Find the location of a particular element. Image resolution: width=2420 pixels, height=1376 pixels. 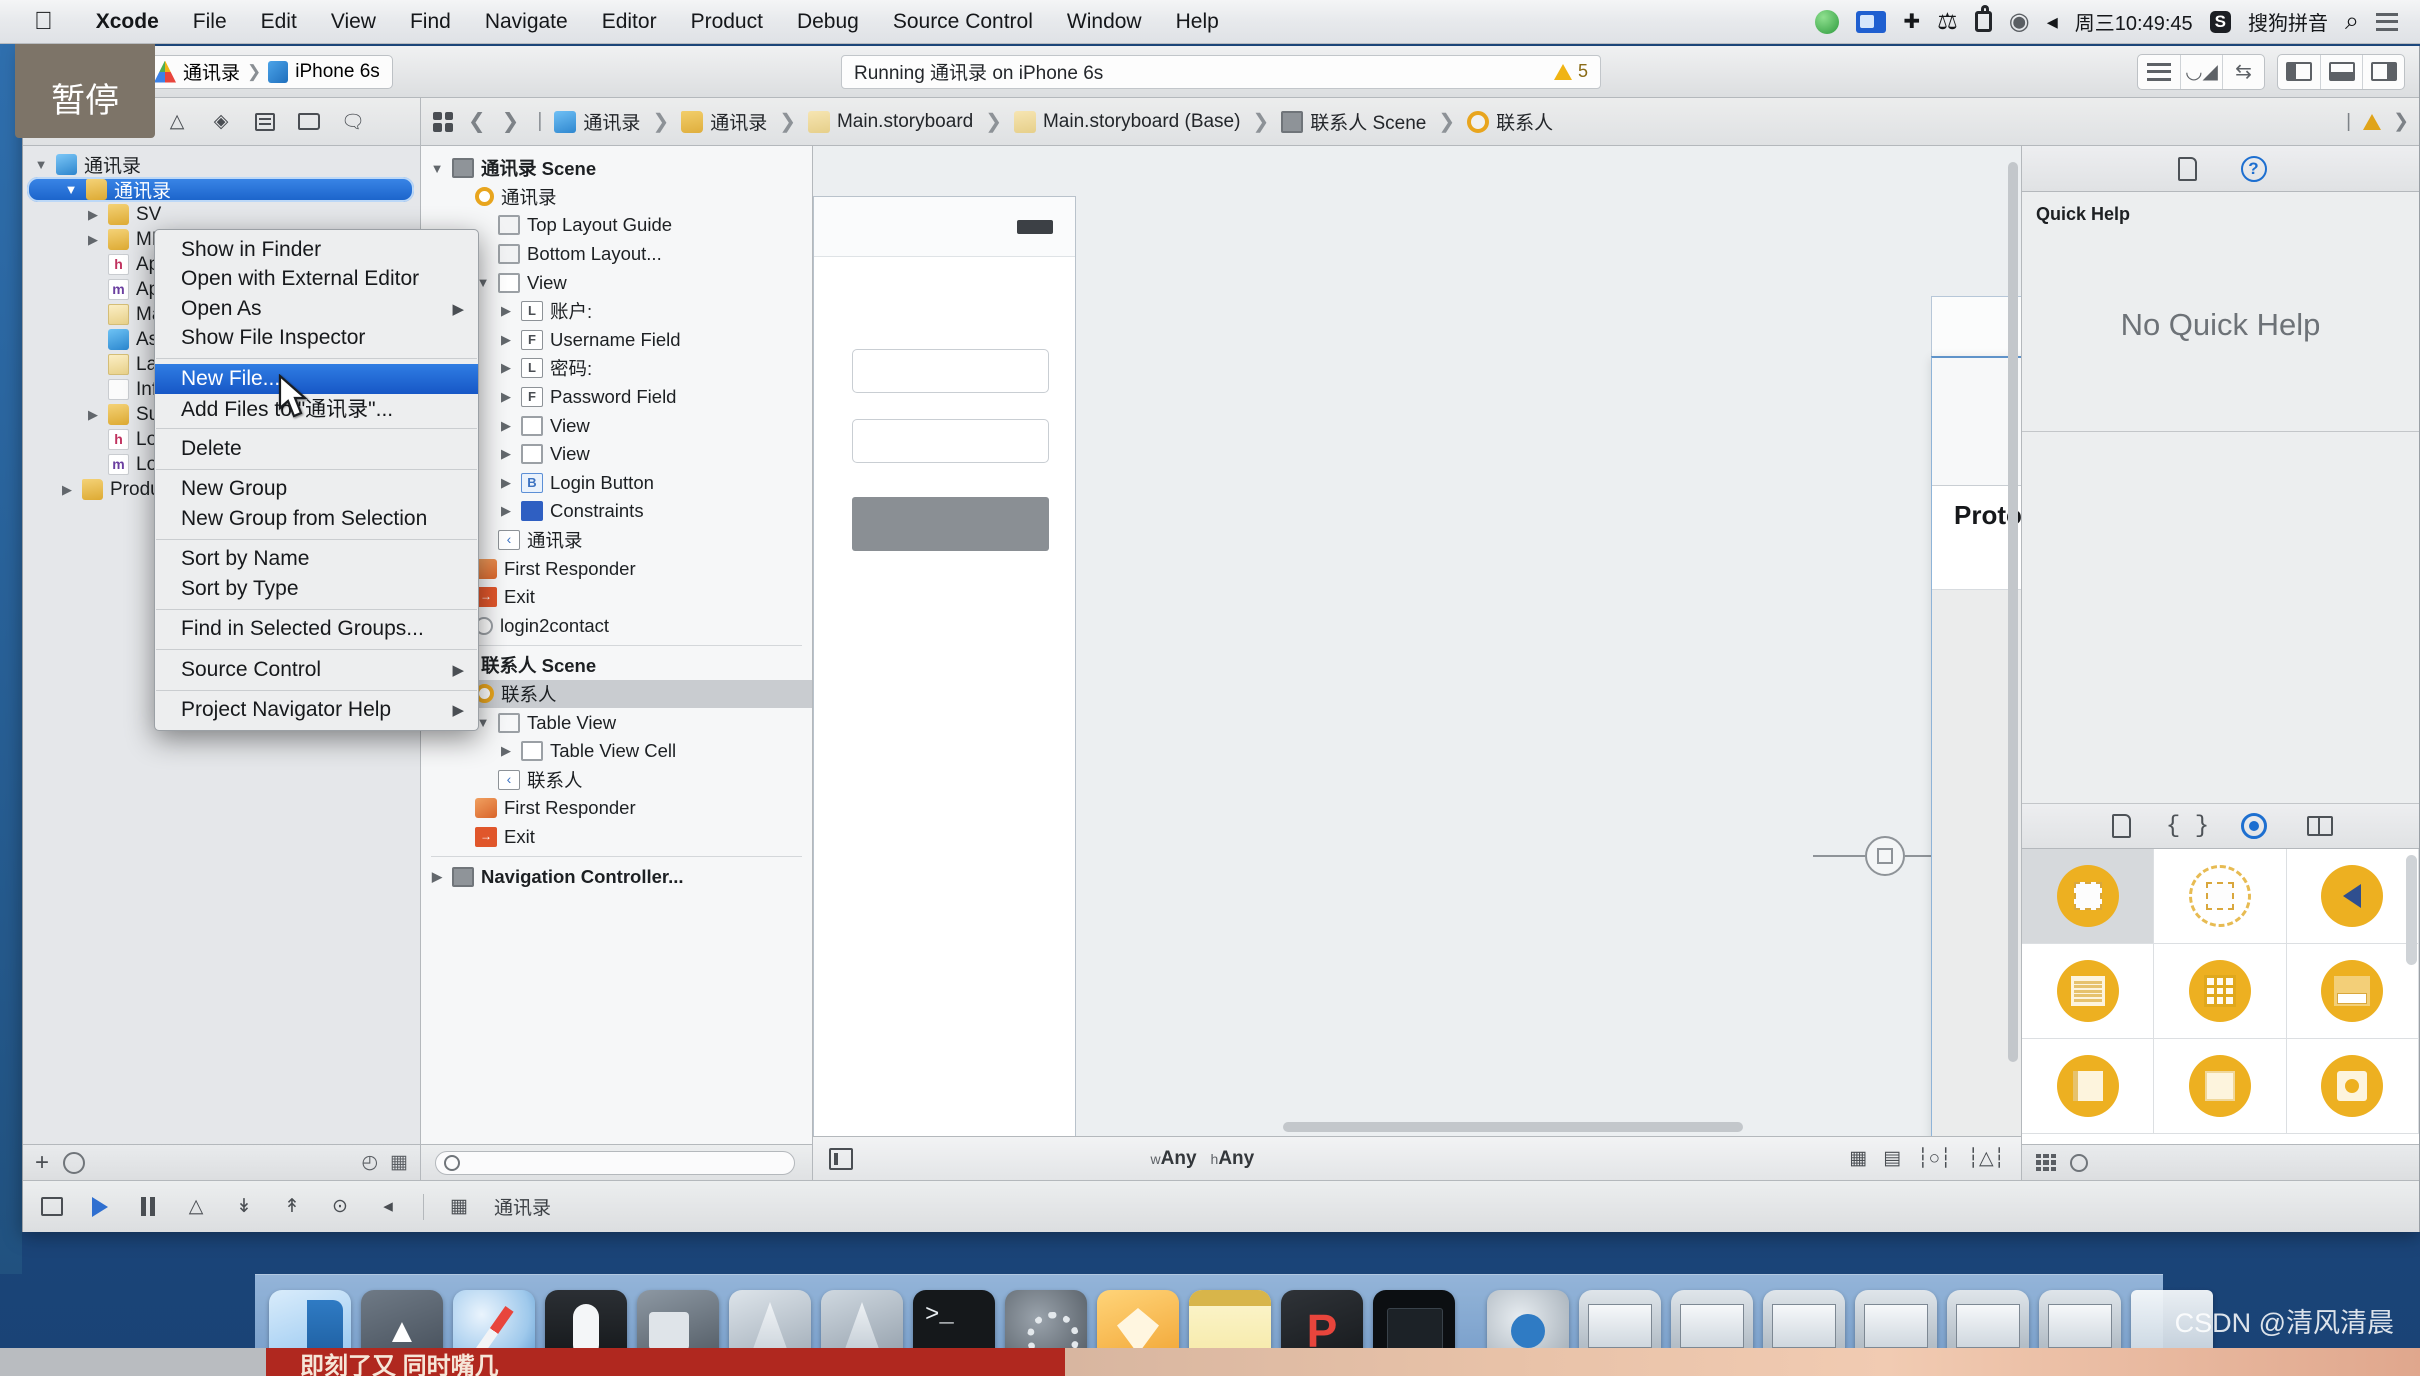

toggle-debug-area-button is located at coordinates (2341, 71).